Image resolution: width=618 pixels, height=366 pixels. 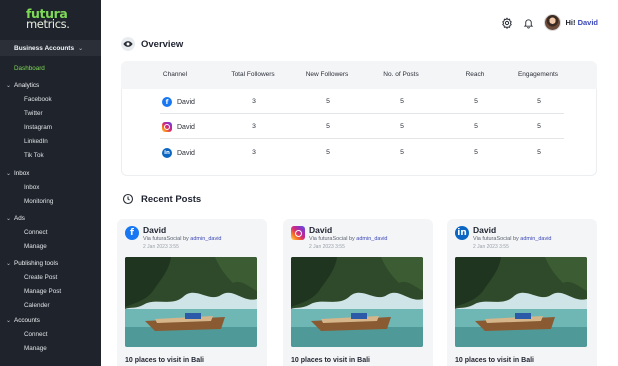 I want to click on column-header: Channel, so click(x=175, y=74).